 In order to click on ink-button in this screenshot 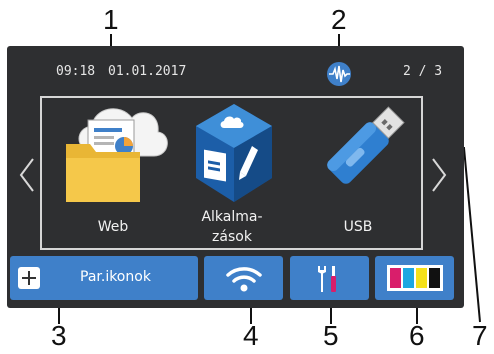, I will do `click(414, 278)`.